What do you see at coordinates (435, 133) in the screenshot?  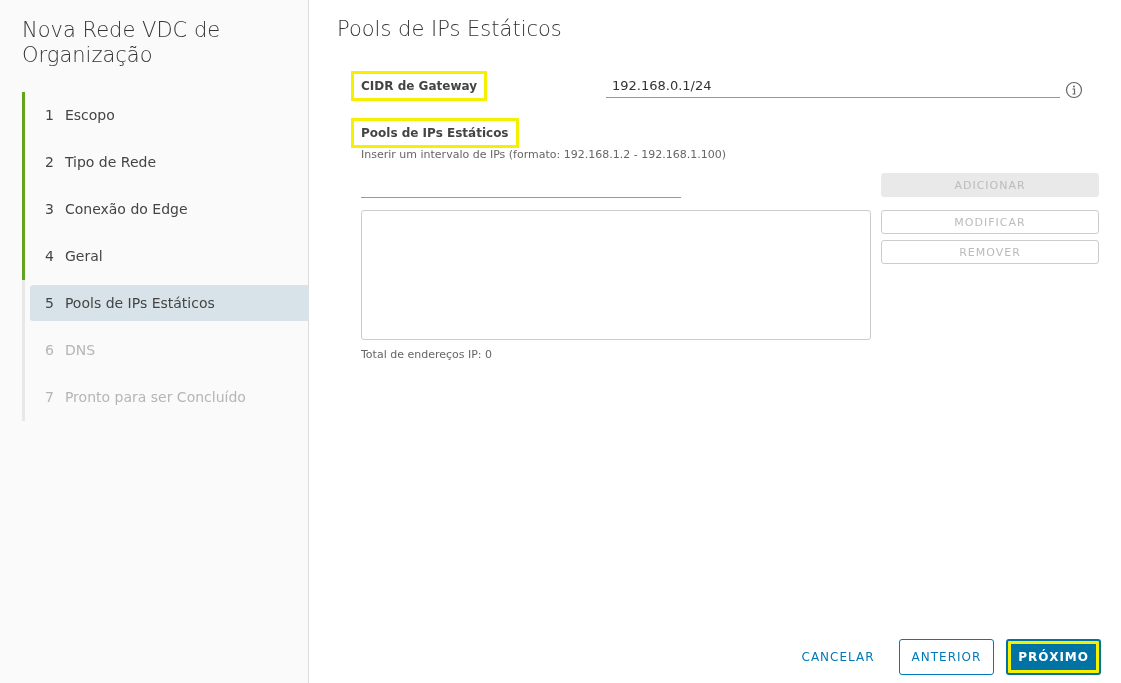 I see `pools-label: Pools de IPs Estáticos` at bounding box center [435, 133].